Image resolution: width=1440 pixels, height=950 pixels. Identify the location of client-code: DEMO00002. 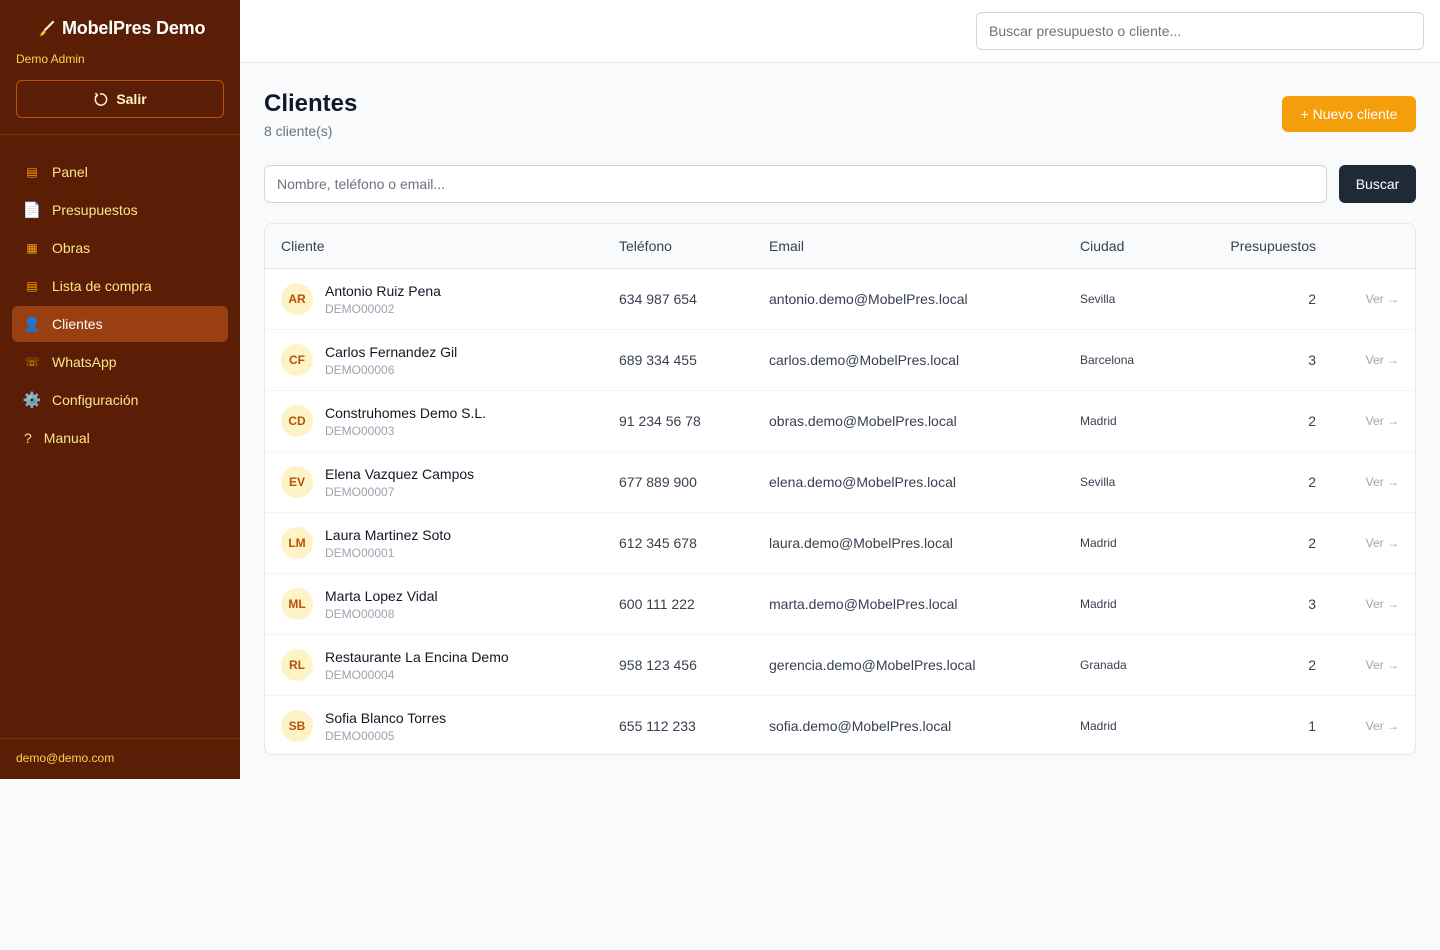
(360, 309).